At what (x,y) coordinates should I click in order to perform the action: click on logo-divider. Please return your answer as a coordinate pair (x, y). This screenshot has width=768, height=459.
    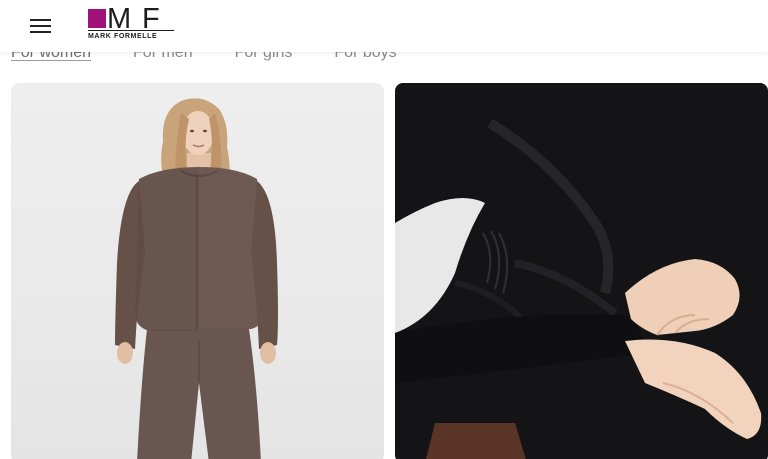
    Looking at the image, I should click on (131, 30).